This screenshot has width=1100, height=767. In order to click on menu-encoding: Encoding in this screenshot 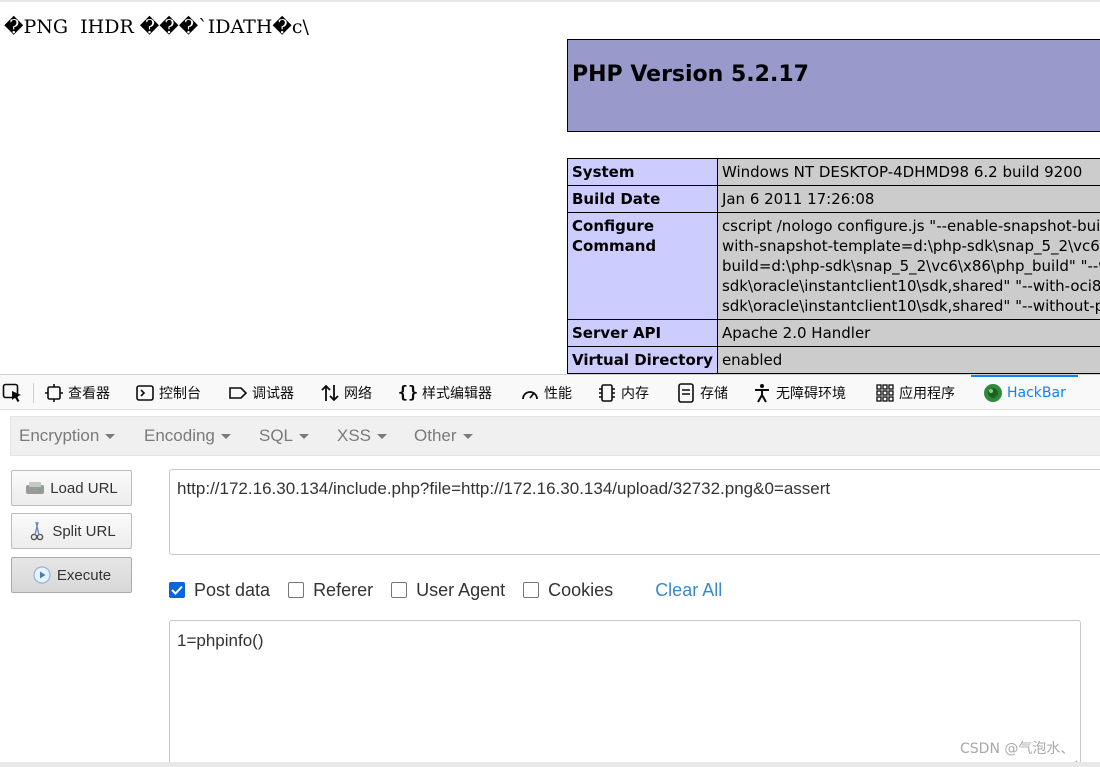, I will do `click(187, 436)`.